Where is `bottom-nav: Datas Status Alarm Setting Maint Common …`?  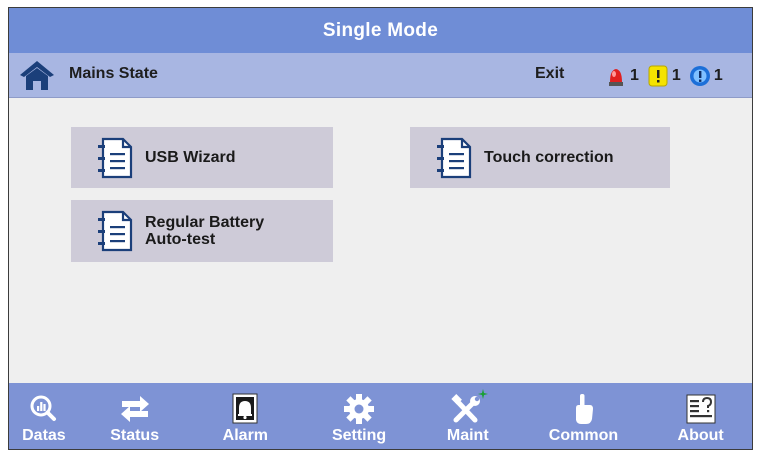 bottom-nav: Datas Status Alarm Setting Maint Common … is located at coordinates (380, 416).